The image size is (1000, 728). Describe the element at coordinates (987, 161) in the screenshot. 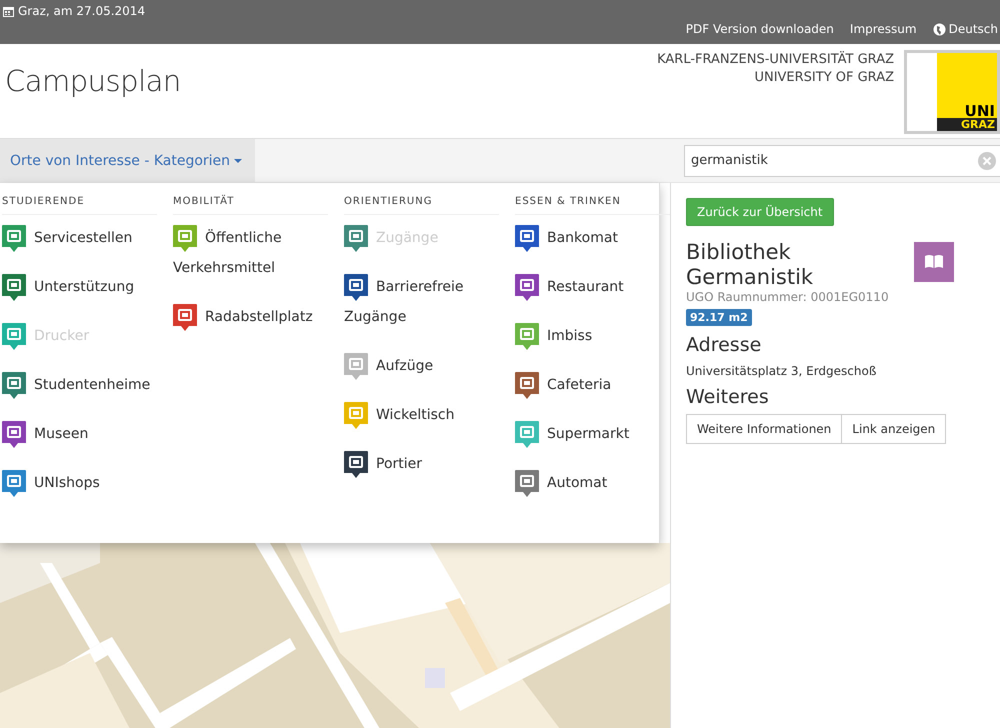

I see `clear-icon` at that location.